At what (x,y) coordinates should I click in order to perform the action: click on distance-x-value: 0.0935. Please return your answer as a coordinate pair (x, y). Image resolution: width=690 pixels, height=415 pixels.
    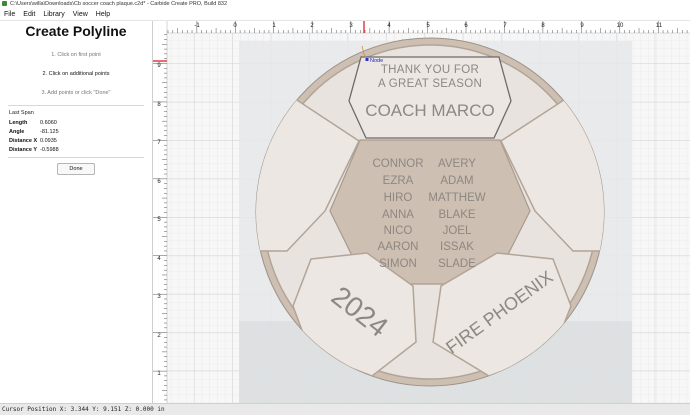
    Looking at the image, I should click on (48, 141).